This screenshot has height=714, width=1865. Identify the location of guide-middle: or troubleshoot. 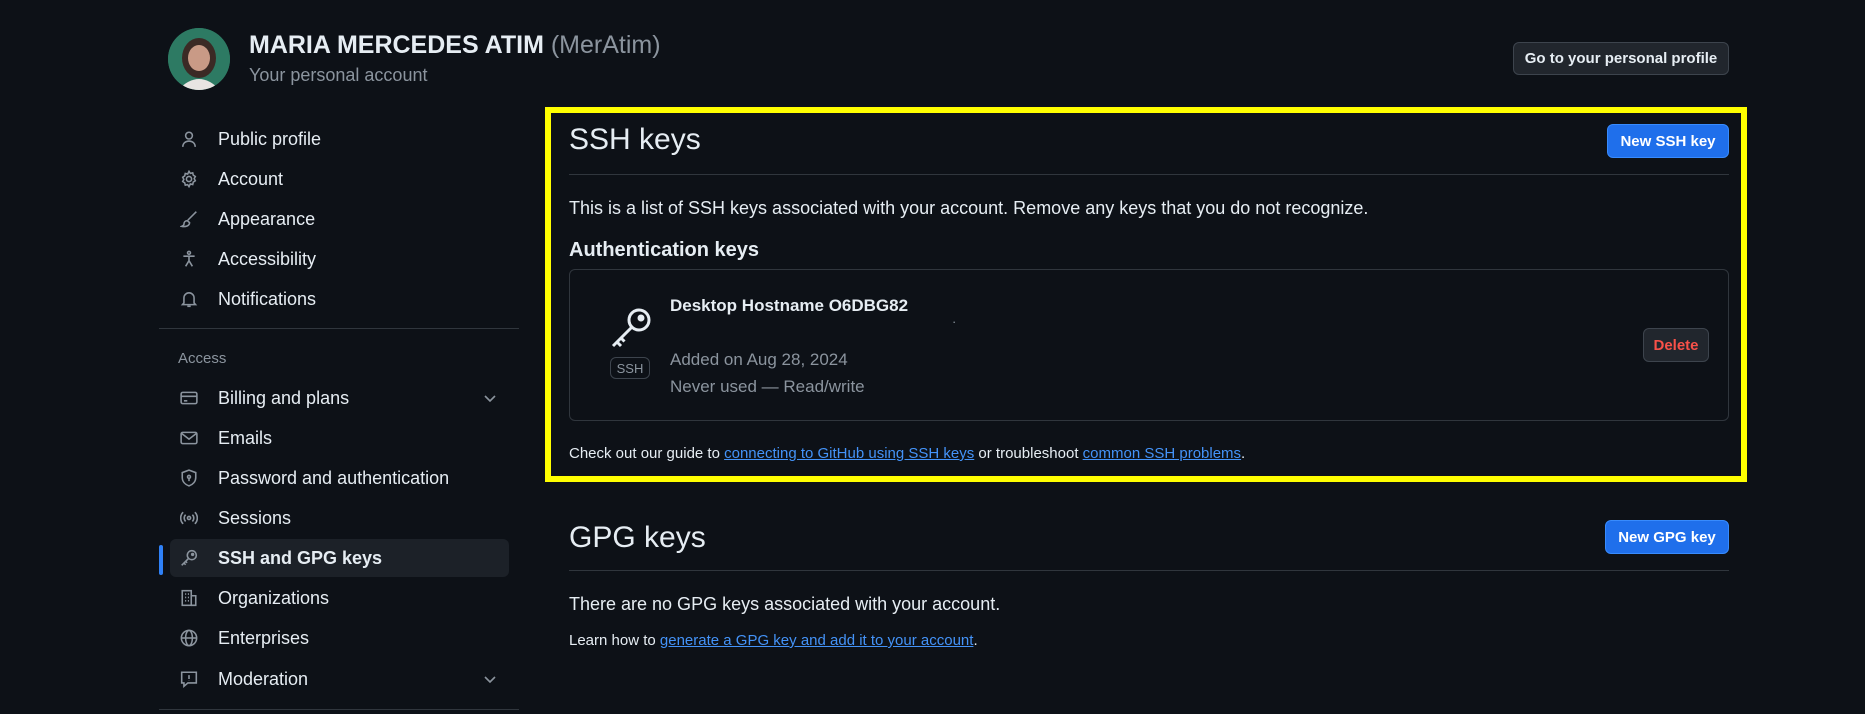
(1028, 453).